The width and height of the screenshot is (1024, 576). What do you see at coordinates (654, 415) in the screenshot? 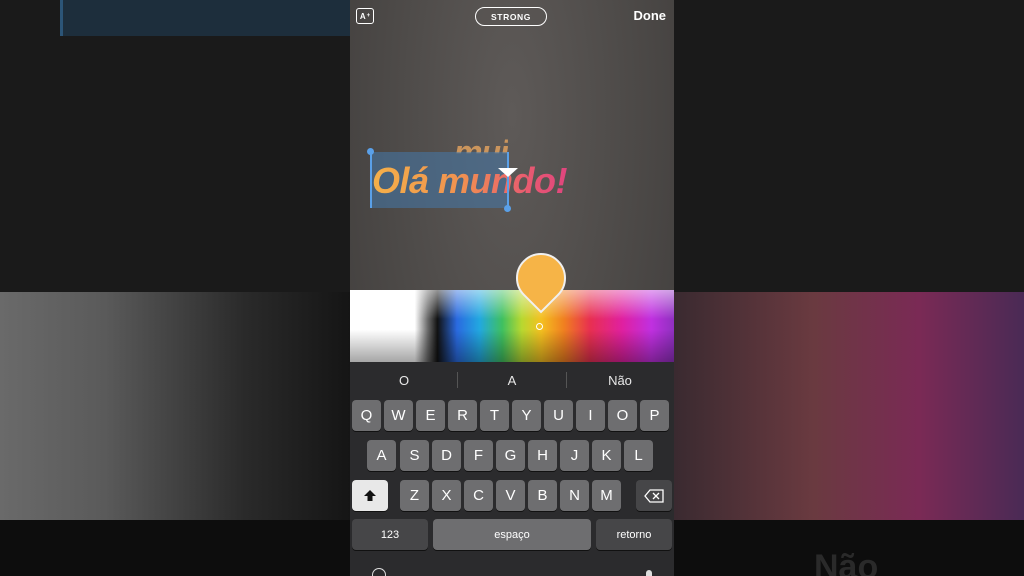
I see `key-p: P` at bounding box center [654, 415].